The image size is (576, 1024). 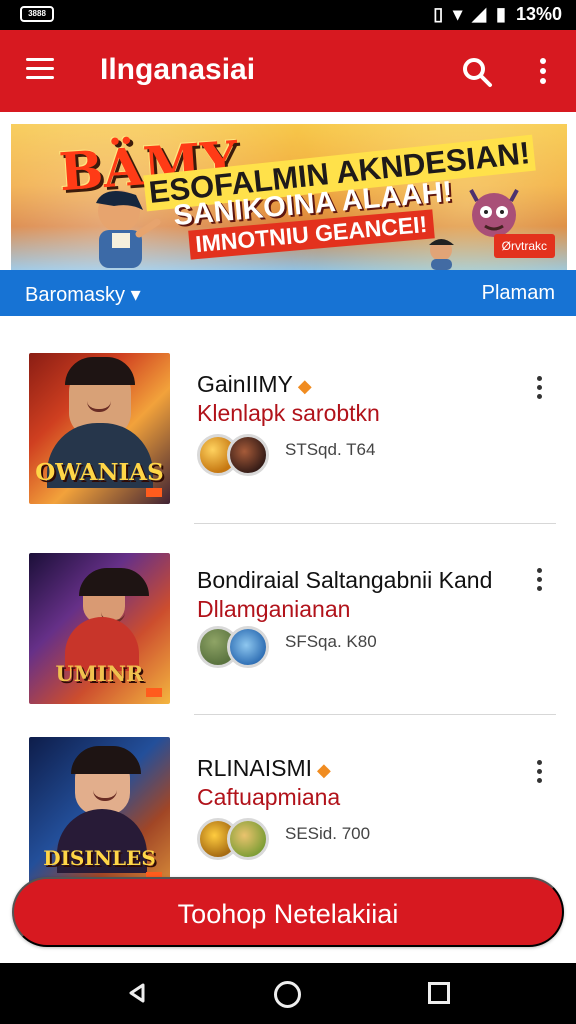 What do you see at coordinates (439, 993) in the screenshot?
I see `recent-apps-icon` at bounding box center [439, 993].